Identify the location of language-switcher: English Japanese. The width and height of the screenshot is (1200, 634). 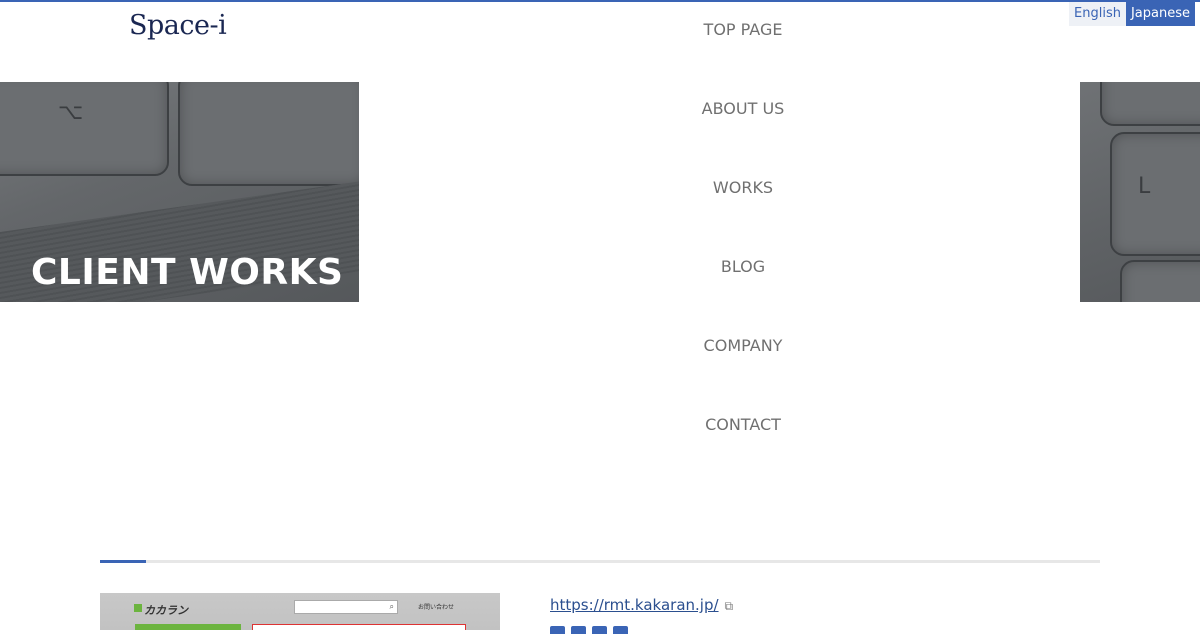
(1132, 14).